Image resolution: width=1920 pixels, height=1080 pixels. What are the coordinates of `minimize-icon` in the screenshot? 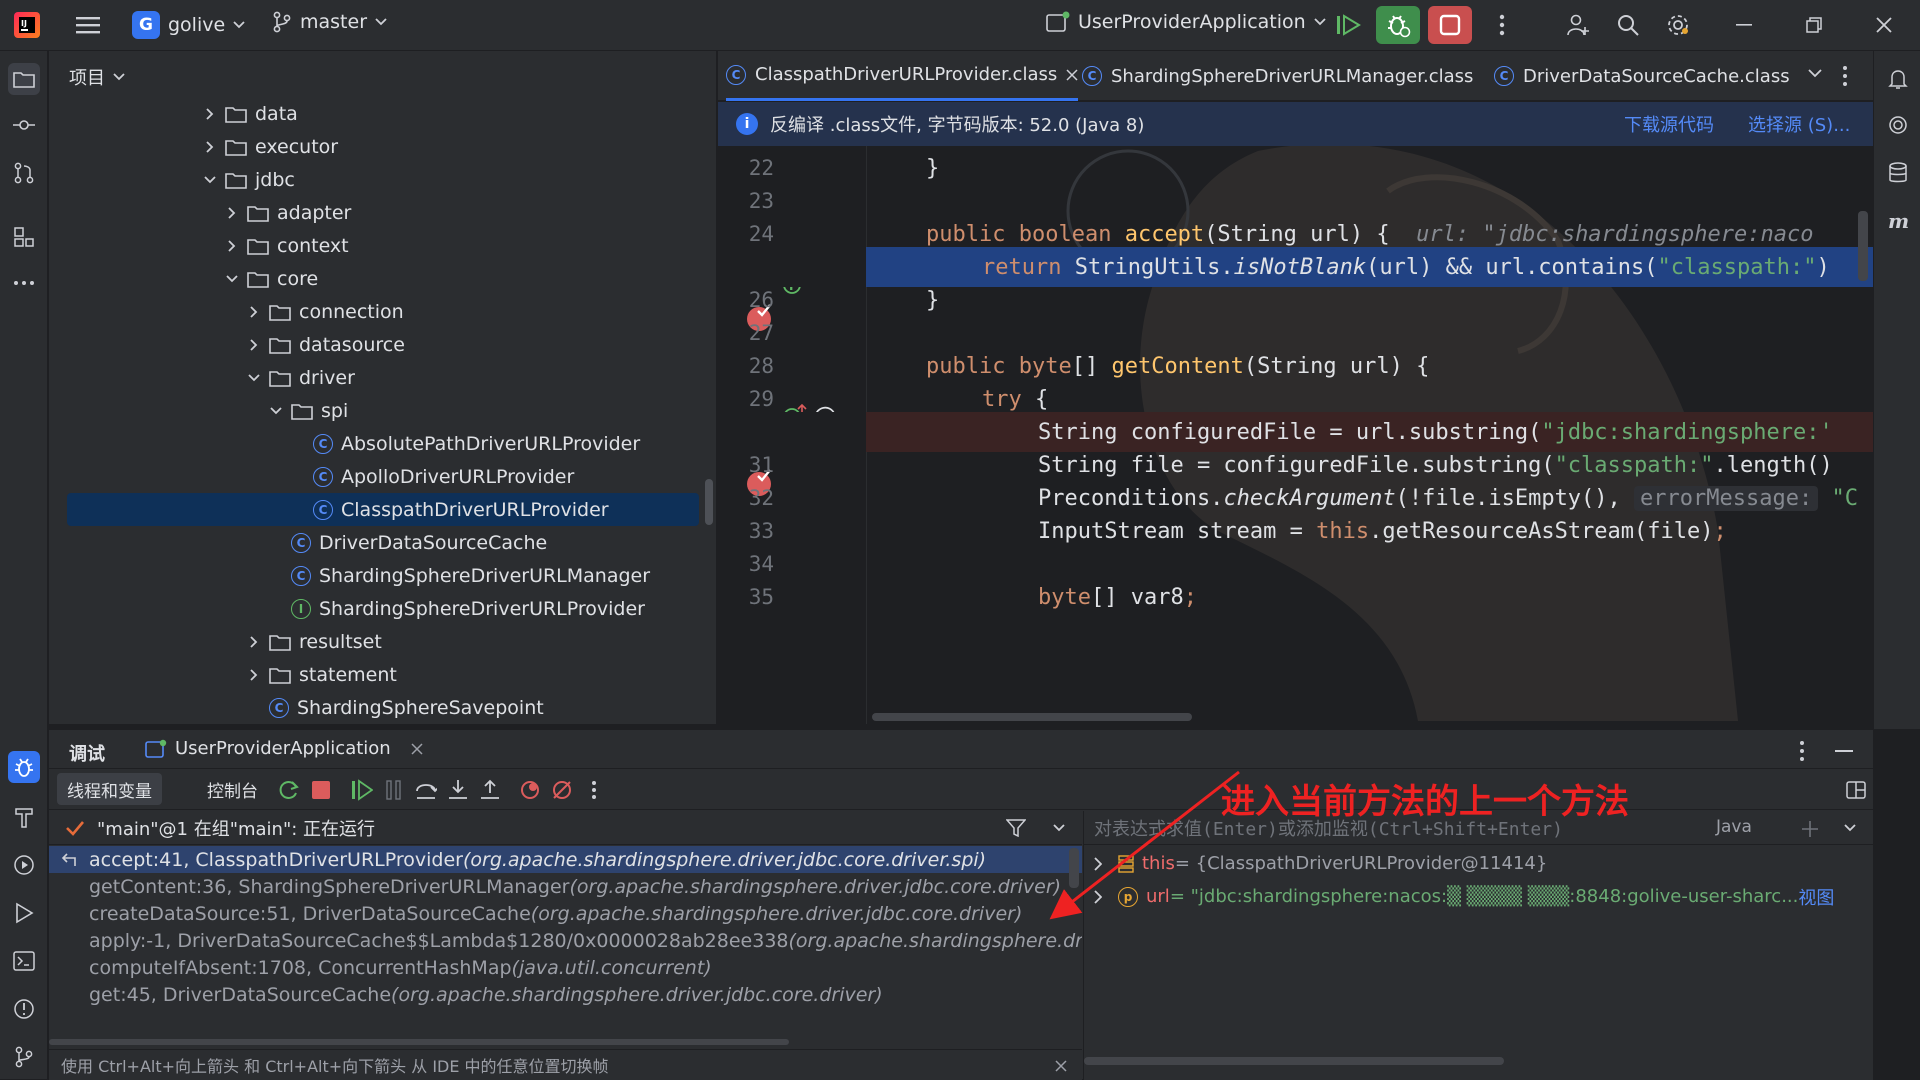 It's located at (1744, 25).